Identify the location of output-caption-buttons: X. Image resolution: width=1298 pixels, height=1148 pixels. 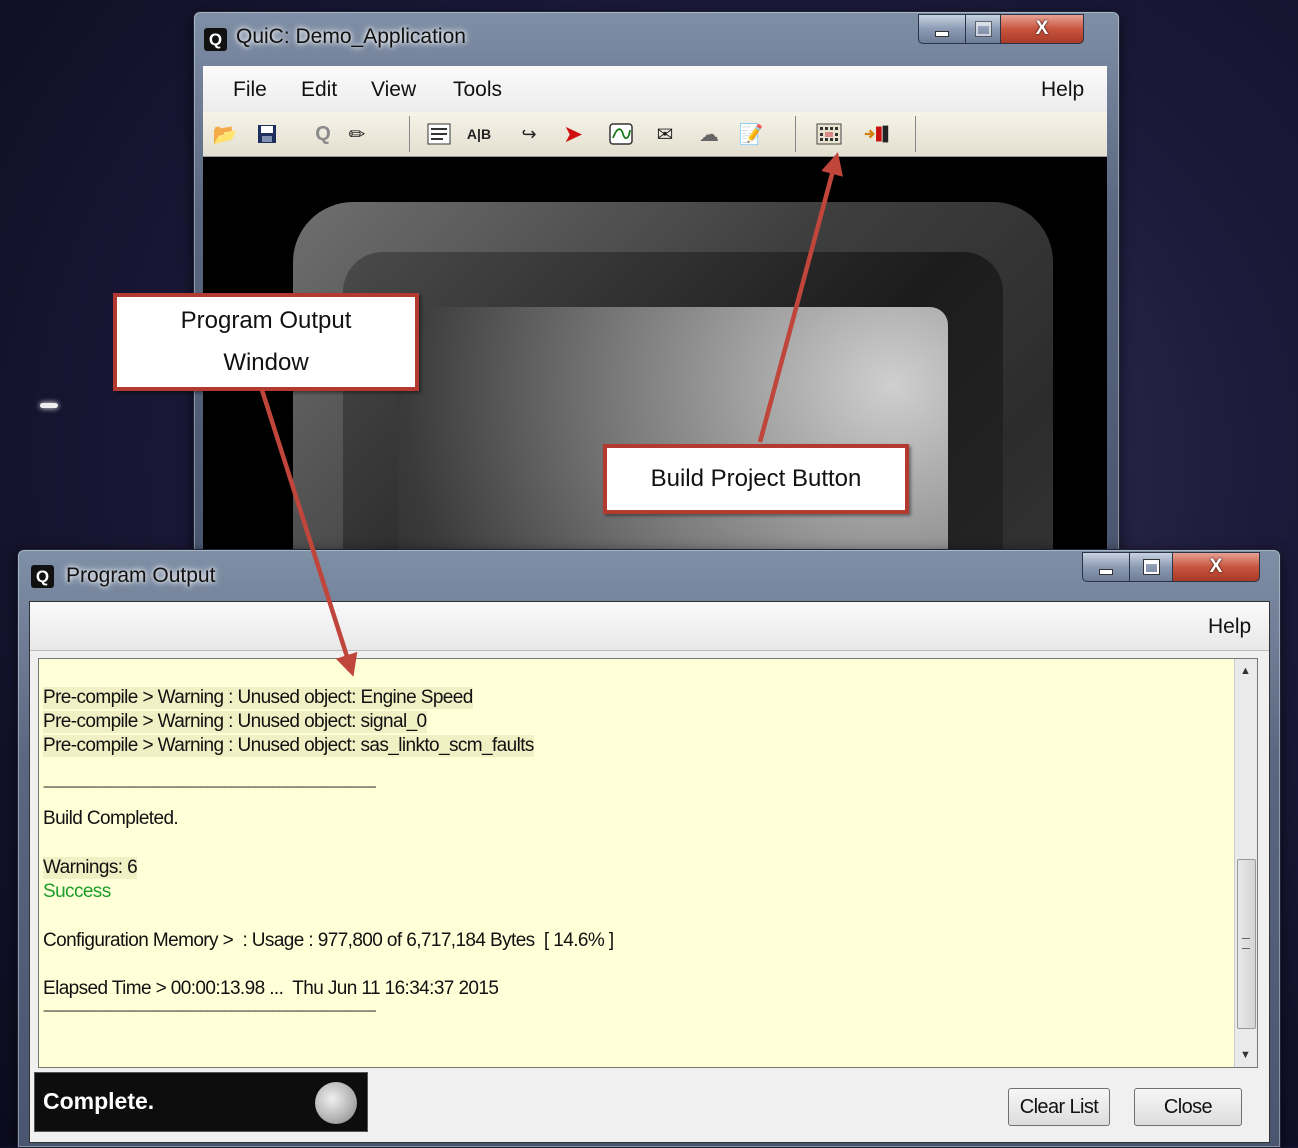
(1171, 567).